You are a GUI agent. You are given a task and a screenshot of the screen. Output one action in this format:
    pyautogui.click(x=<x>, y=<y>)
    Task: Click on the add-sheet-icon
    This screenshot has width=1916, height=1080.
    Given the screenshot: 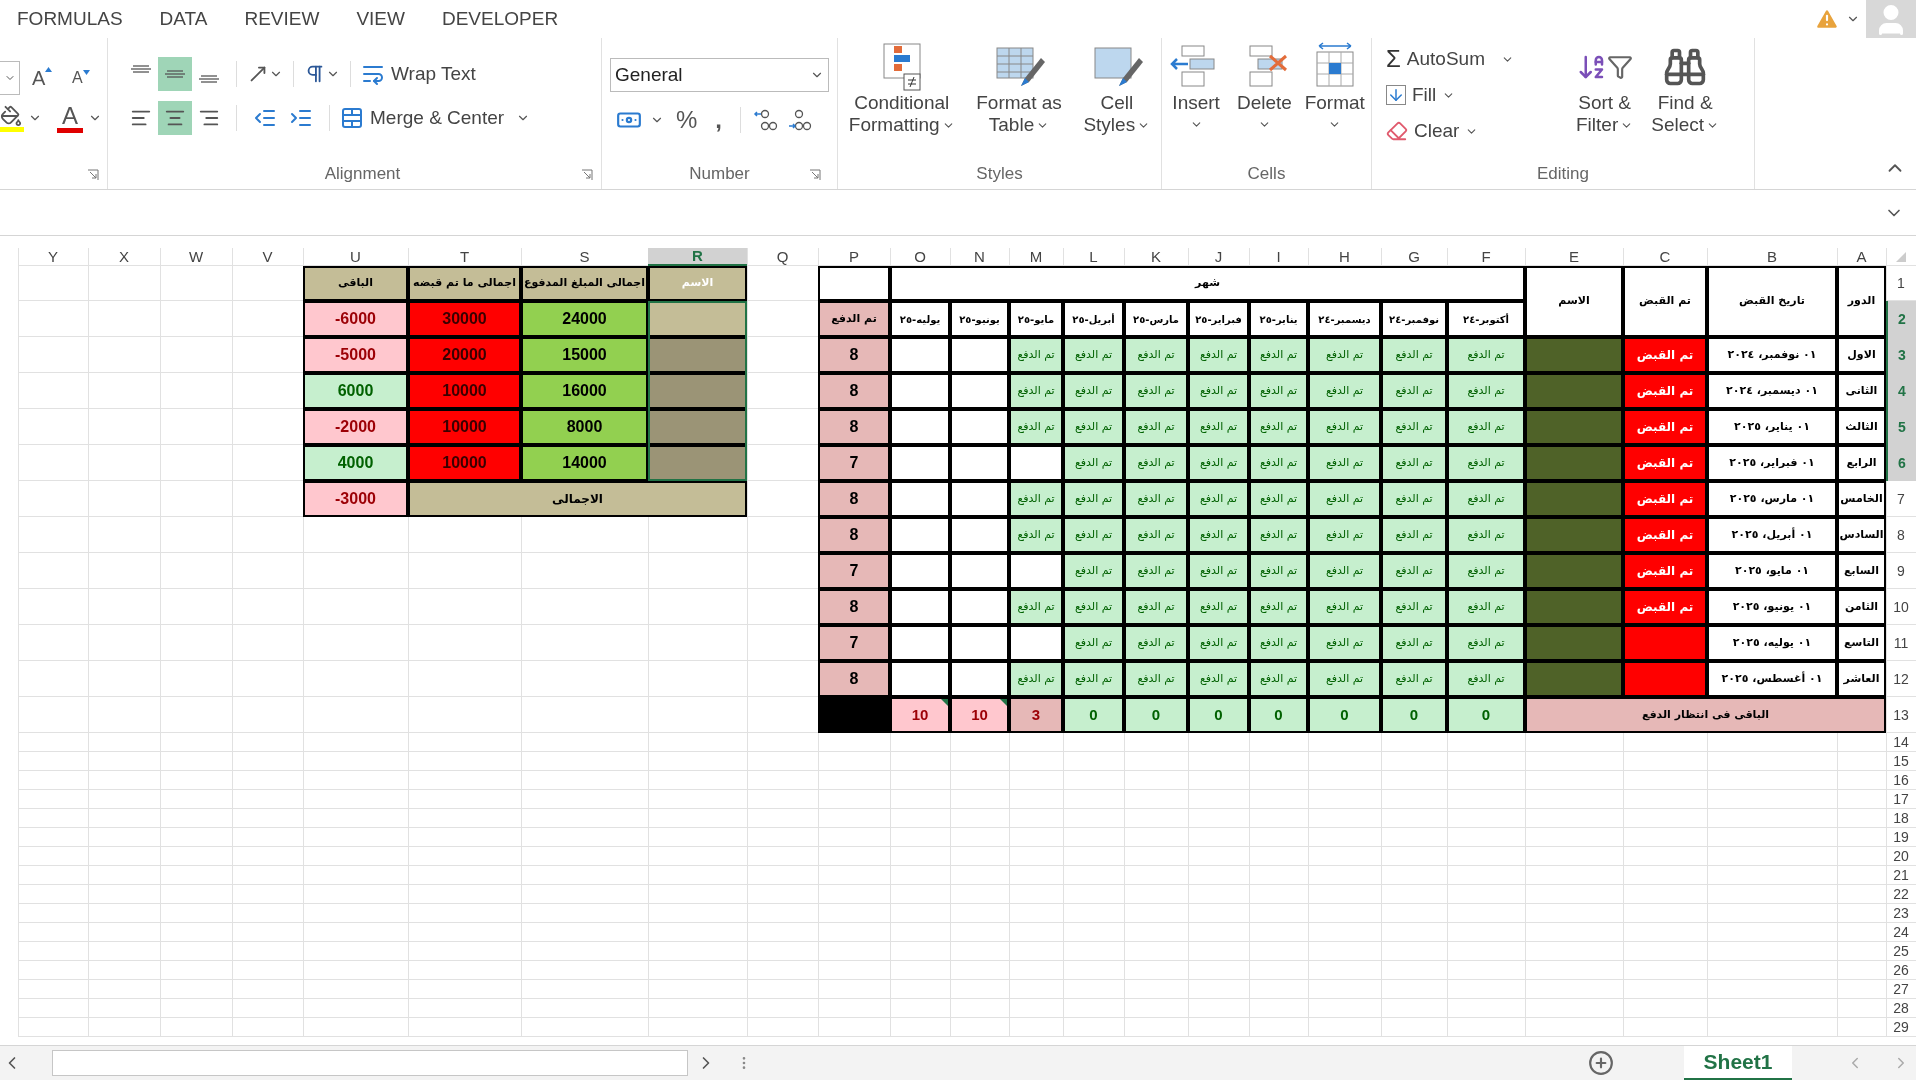 What is the action you would take?
    pyautogui.click(x=1601, y=1063)
    